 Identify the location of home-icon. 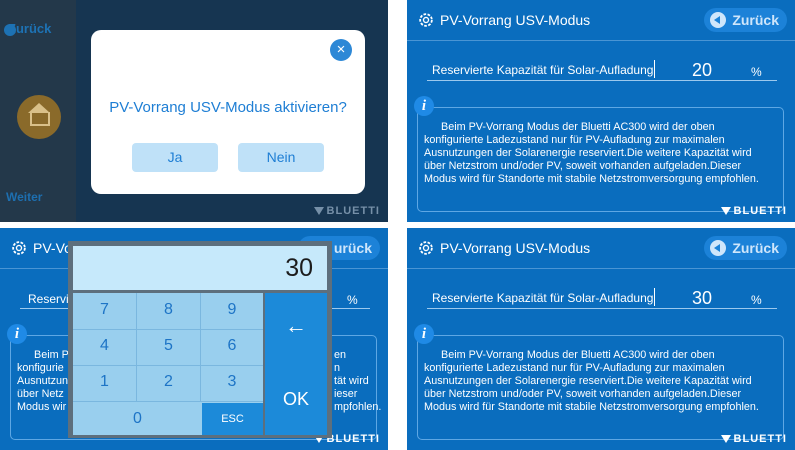
(39, 117).